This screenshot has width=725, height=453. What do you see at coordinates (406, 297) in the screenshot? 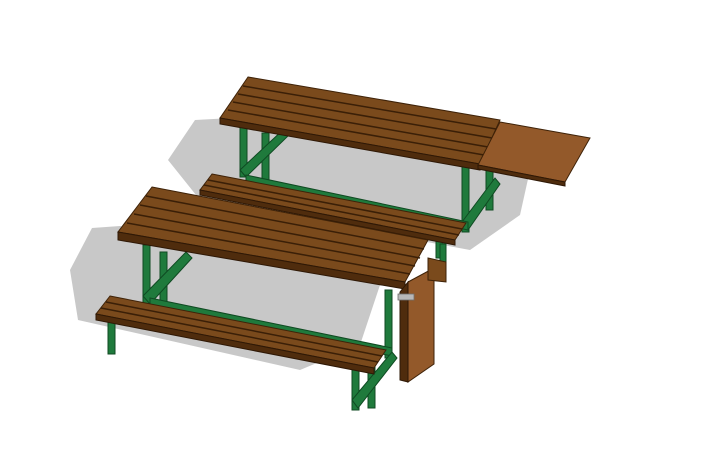
I see `hinge-bracket` at bounding box center [406, 297].